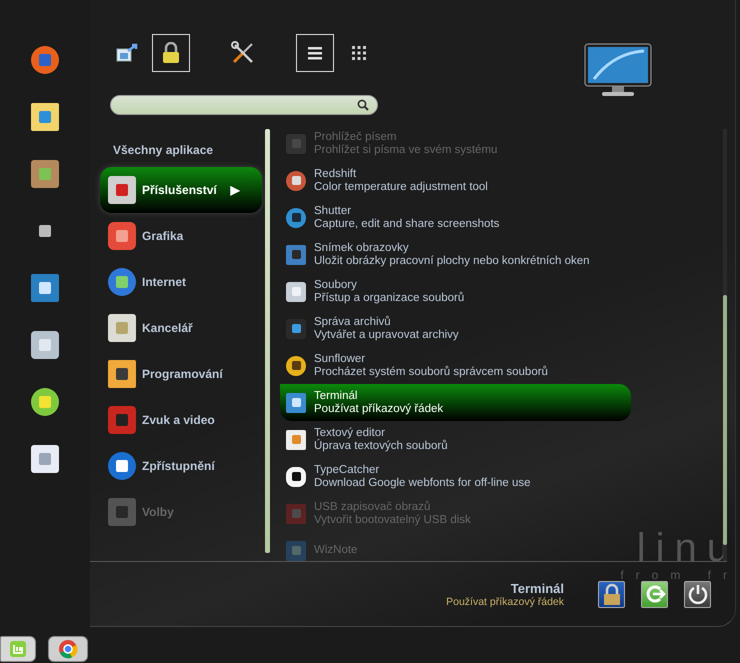 This screenshot has width=740, height=663. Describe the element at coordinates (679, 575) in the screenshot. I see `wallpaper-text: from fr` at that location.